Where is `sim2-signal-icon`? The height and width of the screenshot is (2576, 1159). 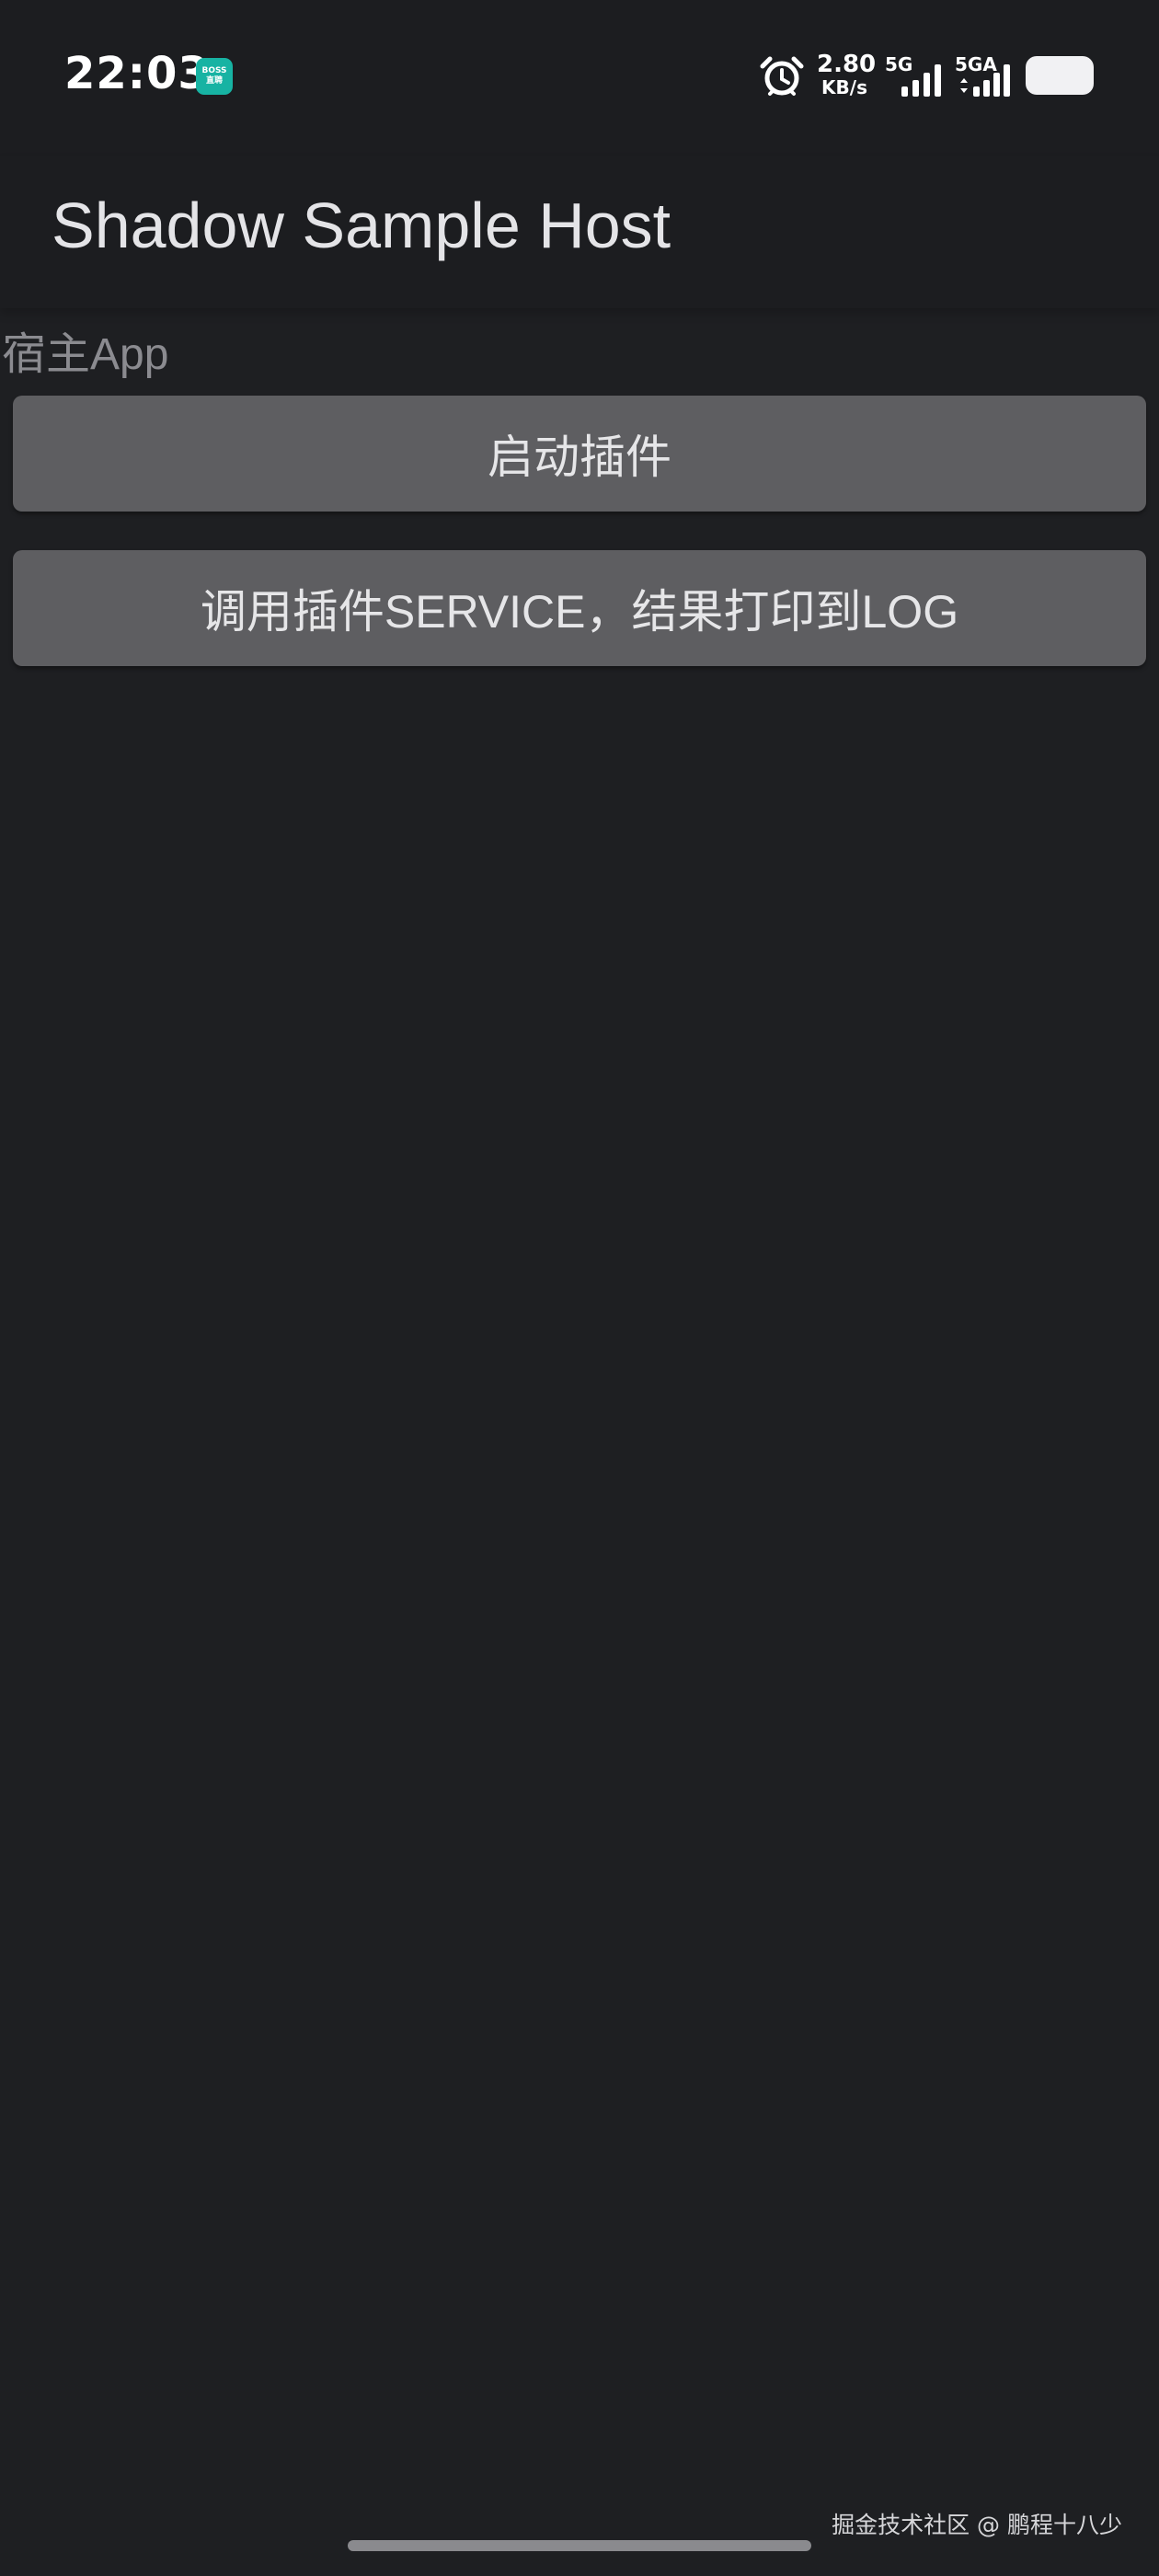 sim2-signal-icon is located at coordinates (985, 80).